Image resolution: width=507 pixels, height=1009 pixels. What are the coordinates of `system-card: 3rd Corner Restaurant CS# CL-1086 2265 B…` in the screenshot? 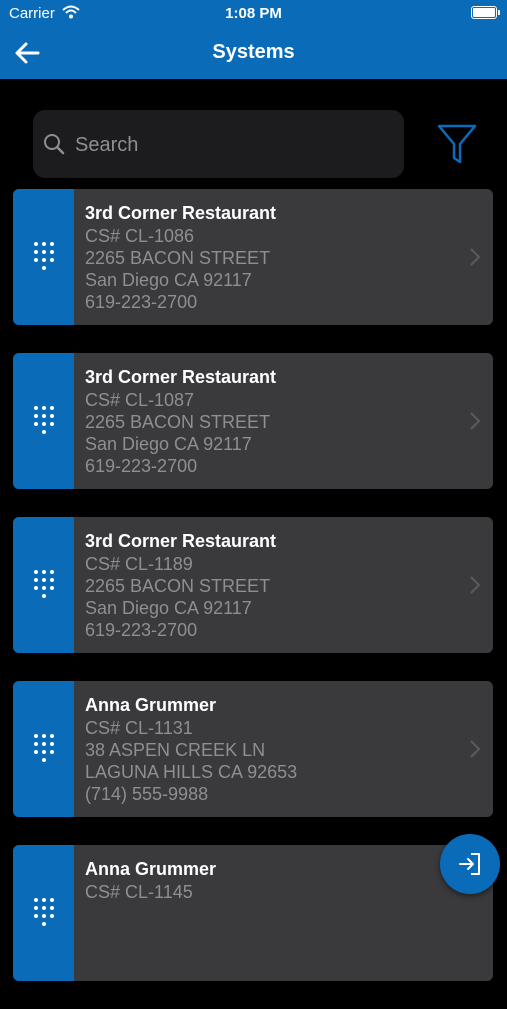 It's located at (253, 257).